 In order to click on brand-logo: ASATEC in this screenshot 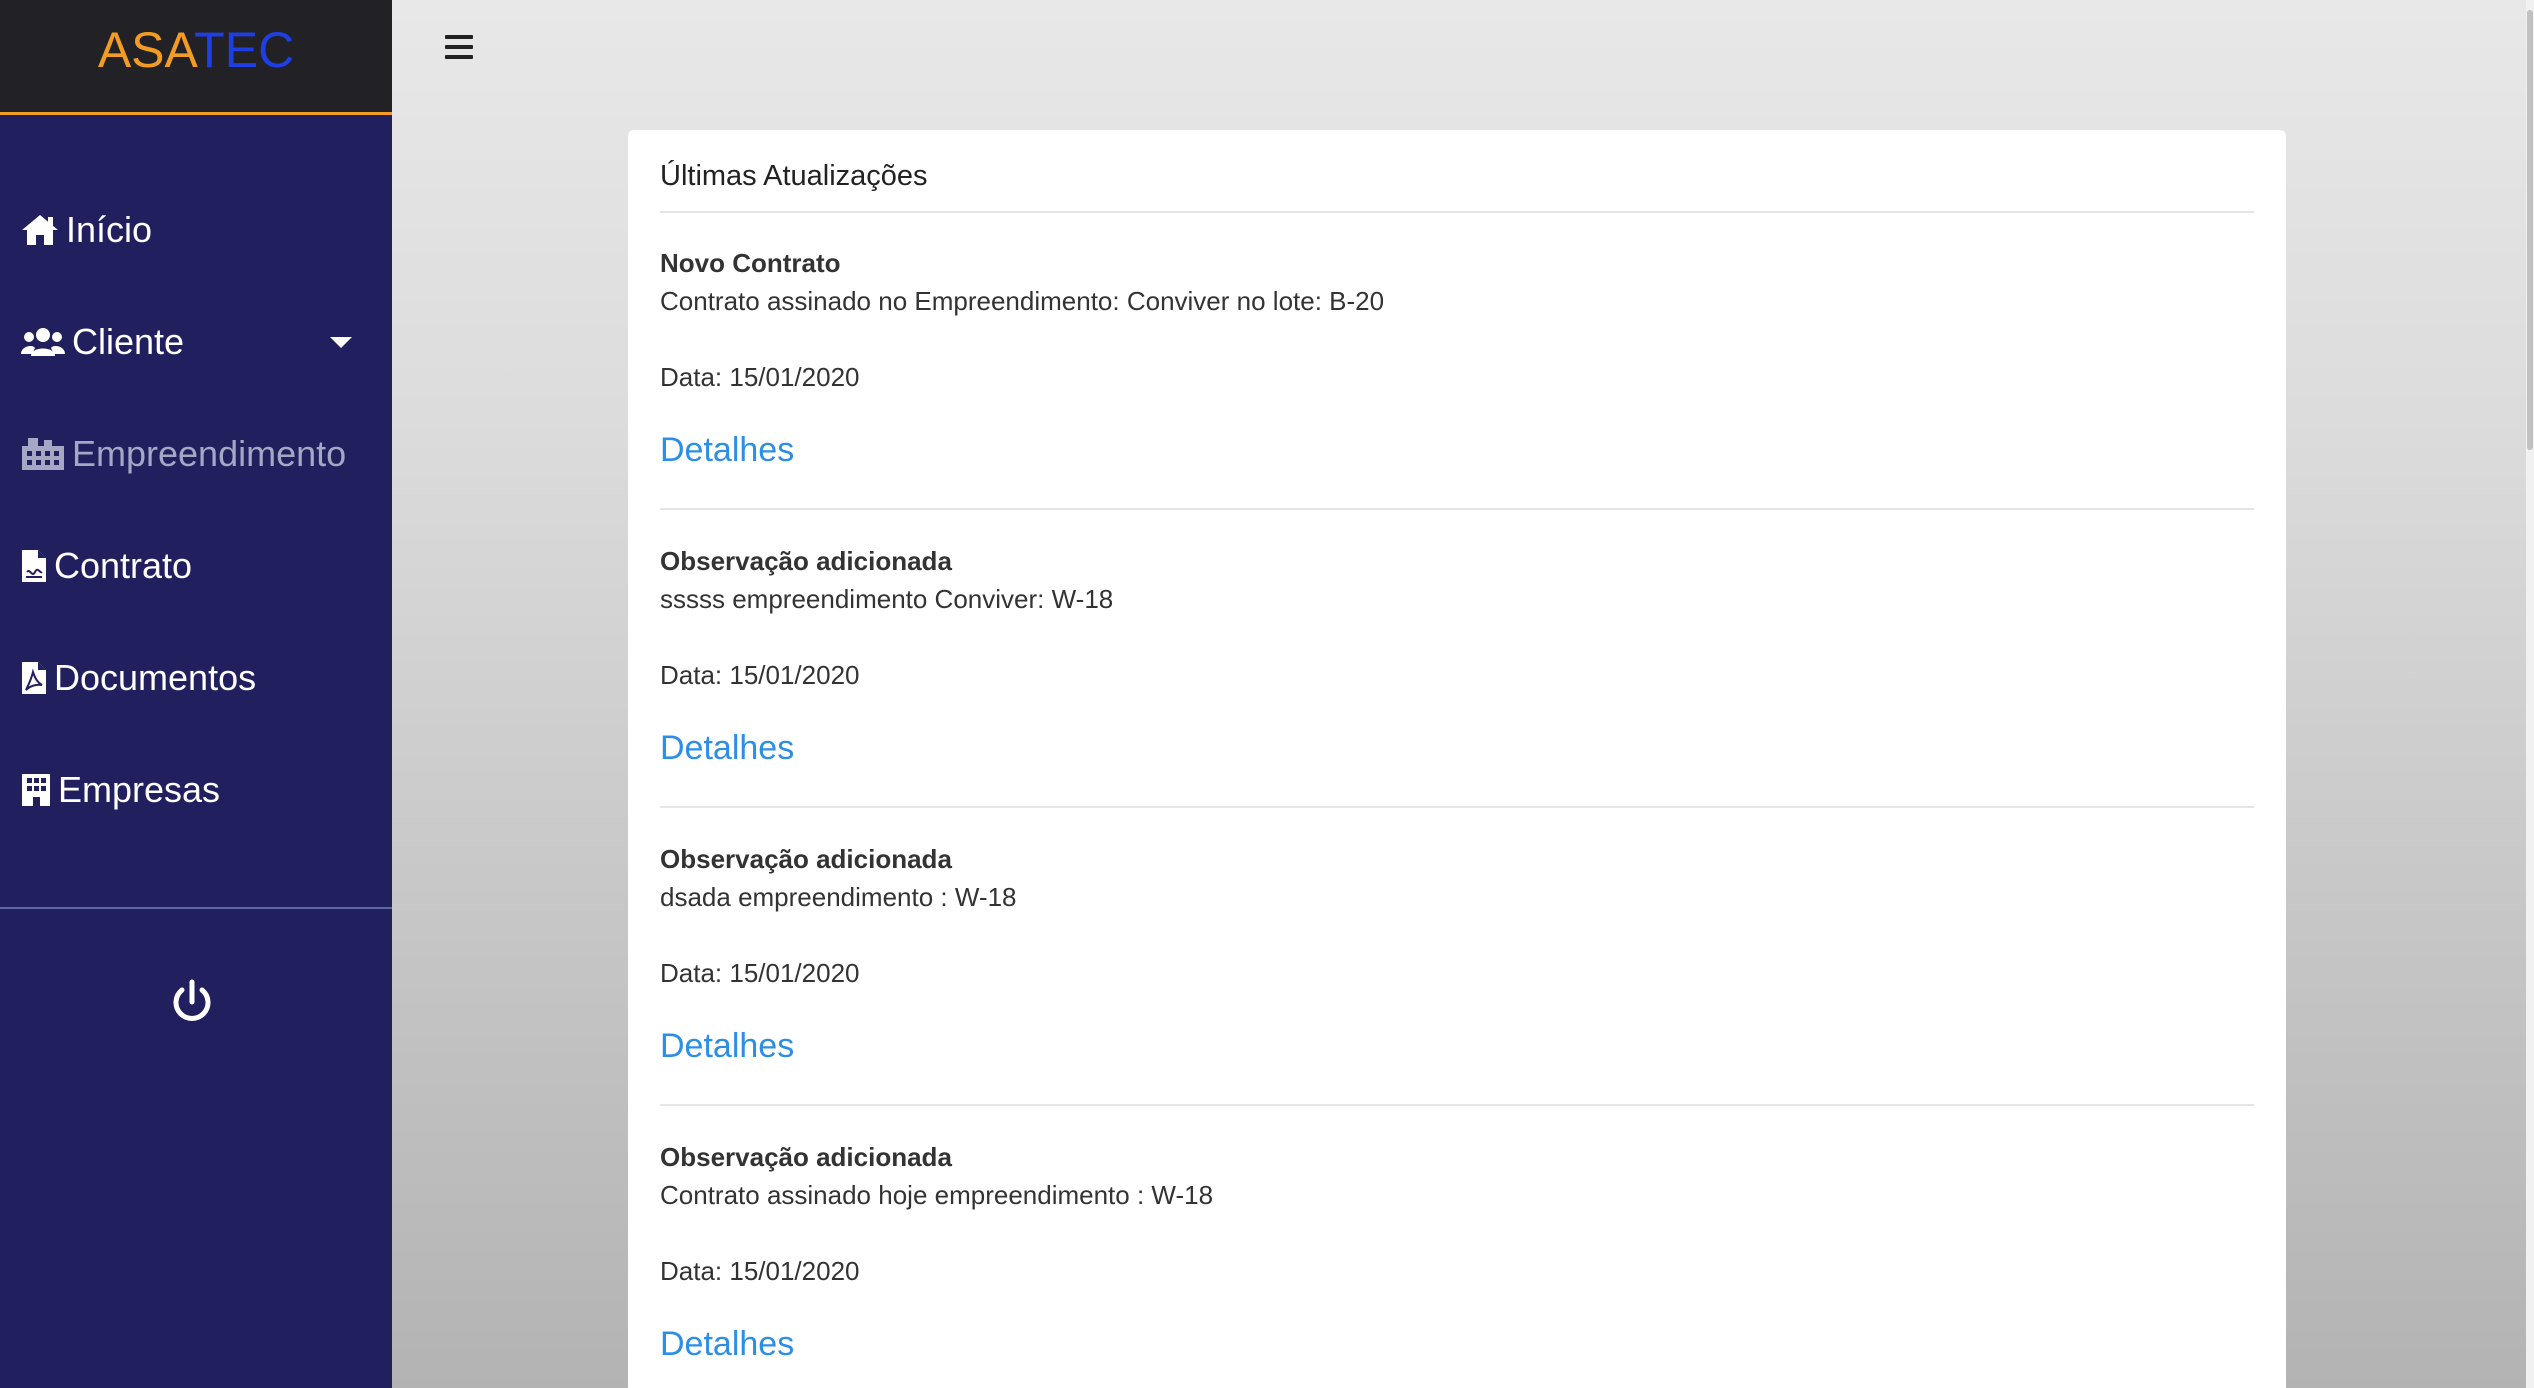, I will do `click(196, 50)`.